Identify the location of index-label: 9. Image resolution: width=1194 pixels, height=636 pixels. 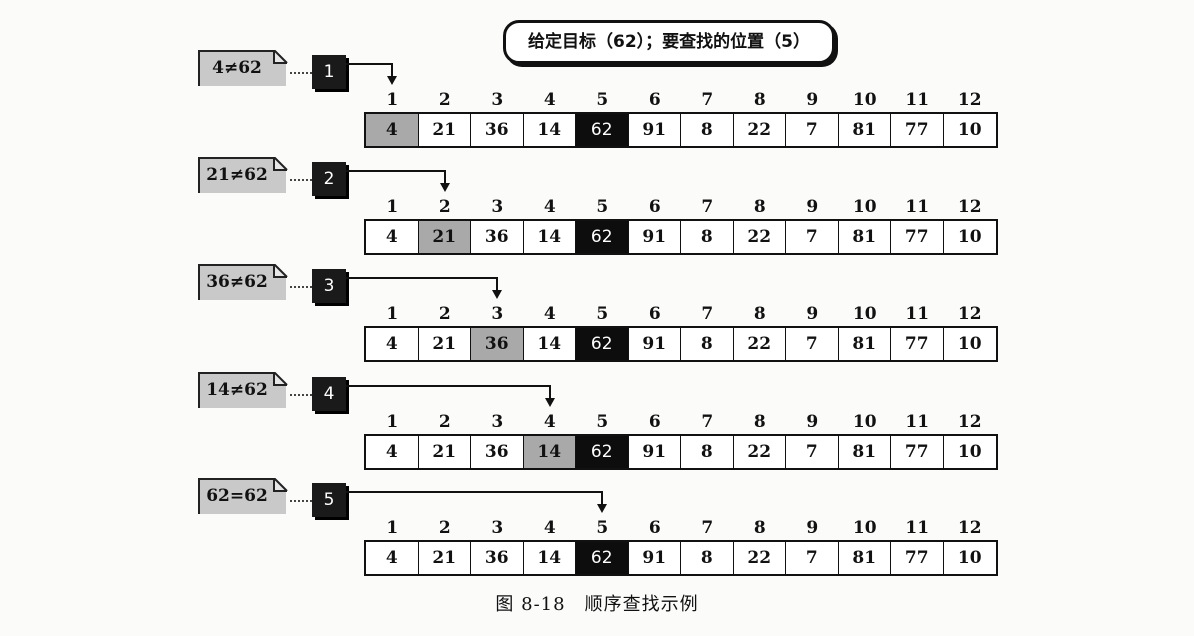
(812, 528).